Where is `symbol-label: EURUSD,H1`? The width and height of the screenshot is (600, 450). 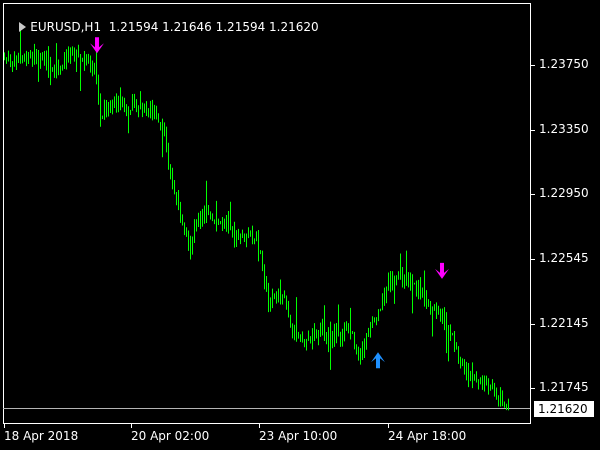 symbol-label: EURUSD,H1 is located at coordinates (66, 27).